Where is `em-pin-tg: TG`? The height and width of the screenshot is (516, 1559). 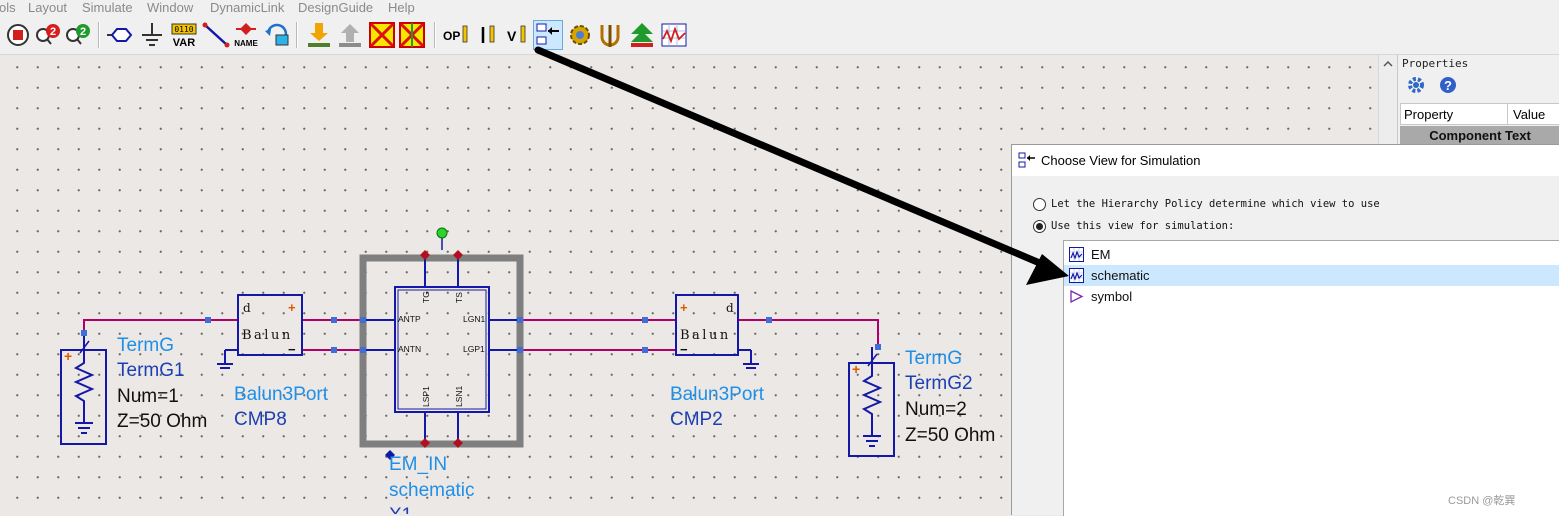 em-pin-tg: TG is located at coordinates (426, 297).